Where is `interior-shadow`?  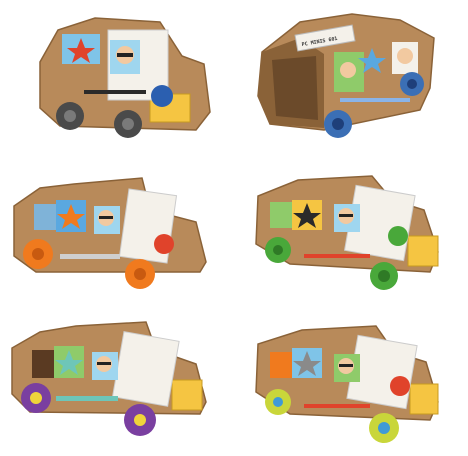
interior-shadow is located at coordinates (295, 88).